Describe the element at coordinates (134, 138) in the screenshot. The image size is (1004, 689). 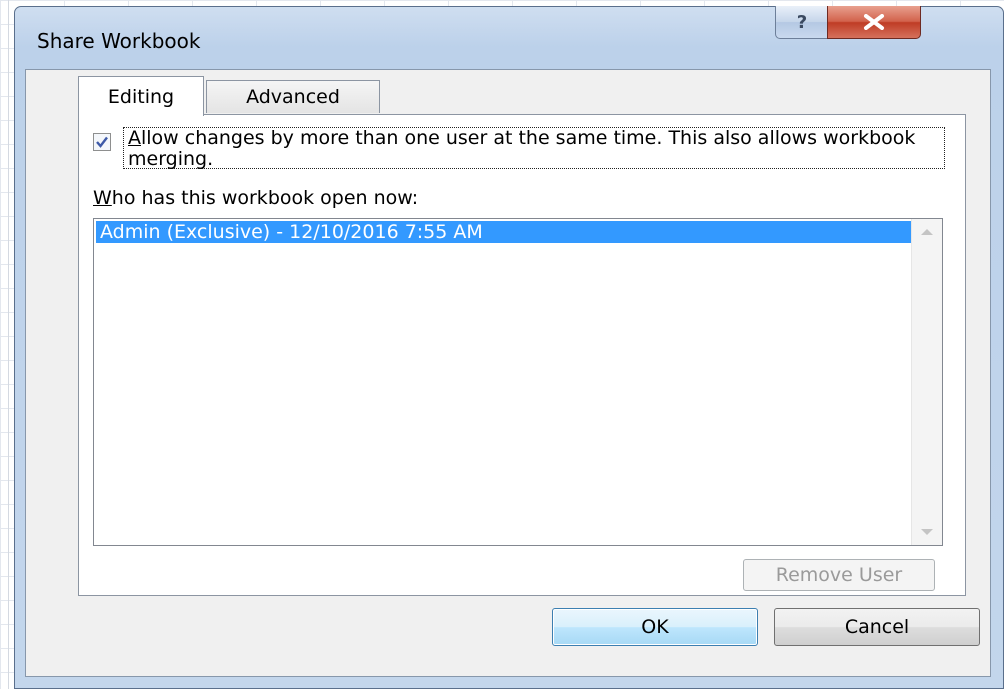
I see `allow-changes-accesskey: A` at that location.